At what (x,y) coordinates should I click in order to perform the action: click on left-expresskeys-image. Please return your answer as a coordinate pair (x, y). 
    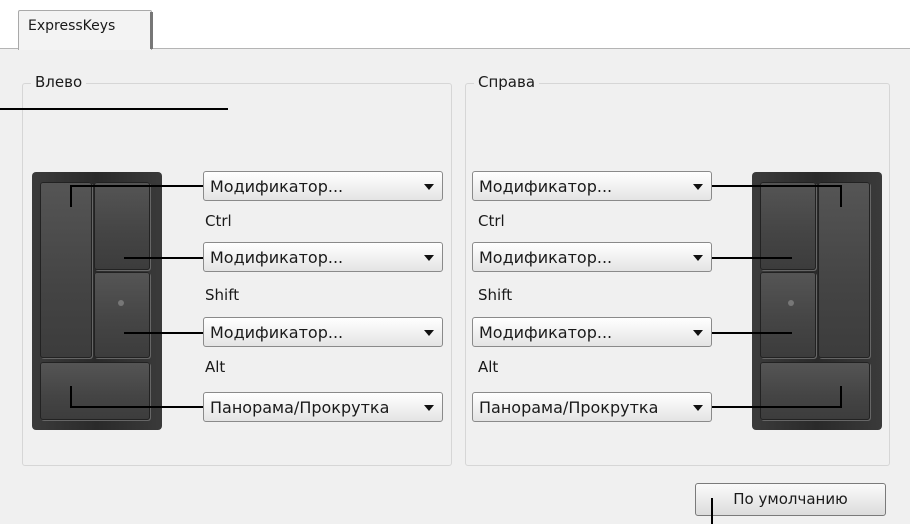
    Looking at the image, I should click on (97, 301).